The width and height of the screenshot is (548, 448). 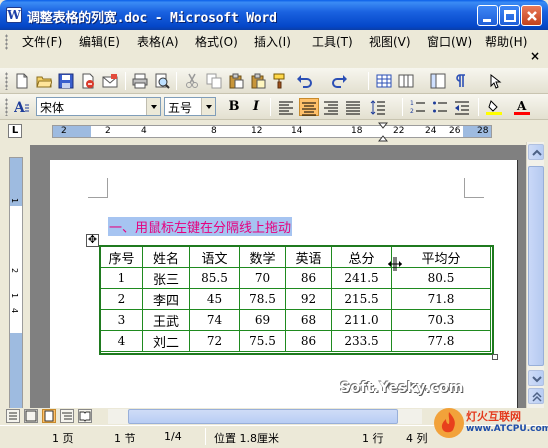 I want to click on numbering-icon: 12, so click(x=418, y=107).